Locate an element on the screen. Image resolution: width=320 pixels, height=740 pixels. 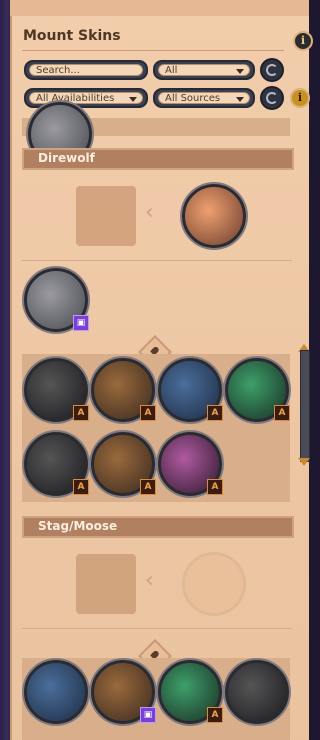
wolf-silhouette-icon is located at coordinates (106, 216).